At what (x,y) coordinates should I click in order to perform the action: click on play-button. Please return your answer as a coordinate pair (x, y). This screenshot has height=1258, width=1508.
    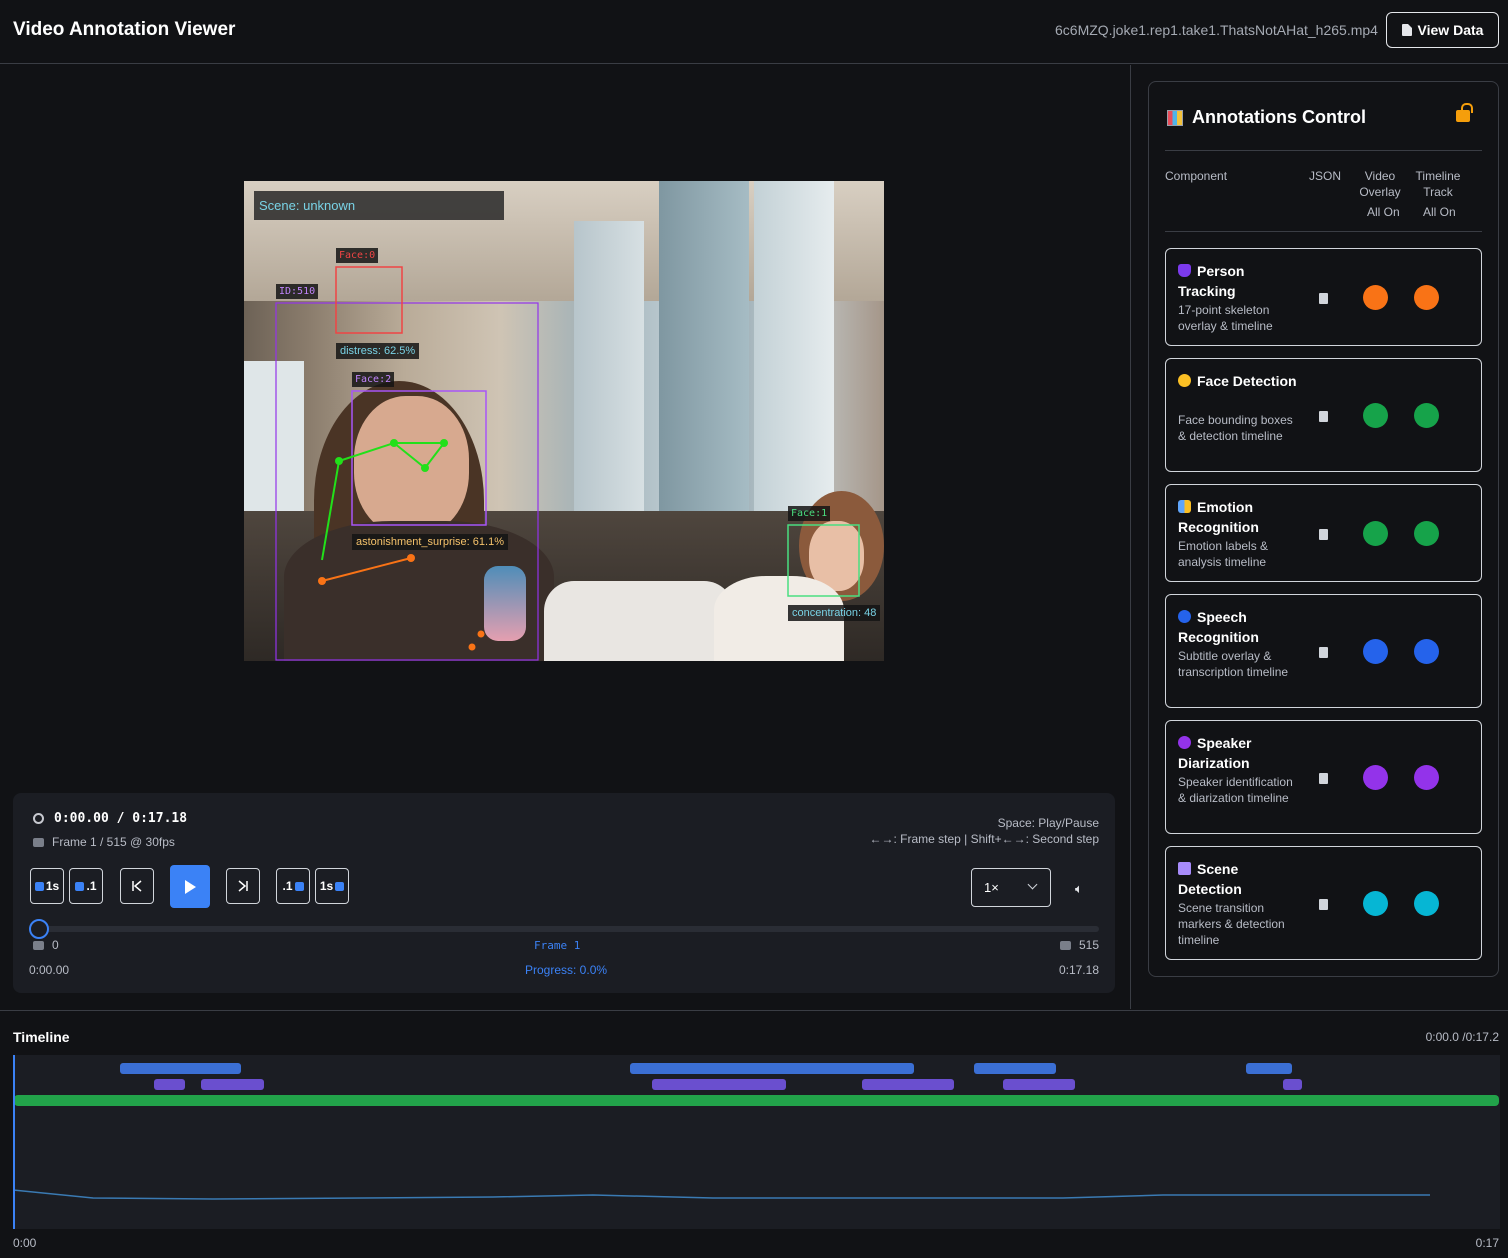
    Looking at the image, I should click on (190, 886).